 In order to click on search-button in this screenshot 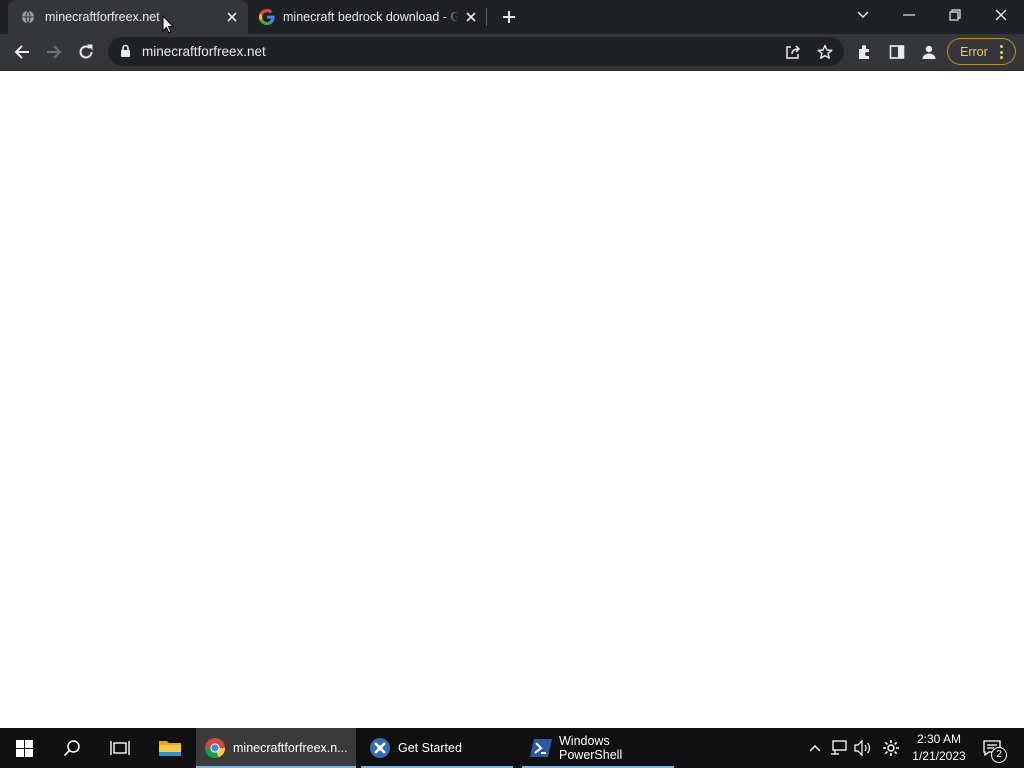, I will do `click(72, 748)`.